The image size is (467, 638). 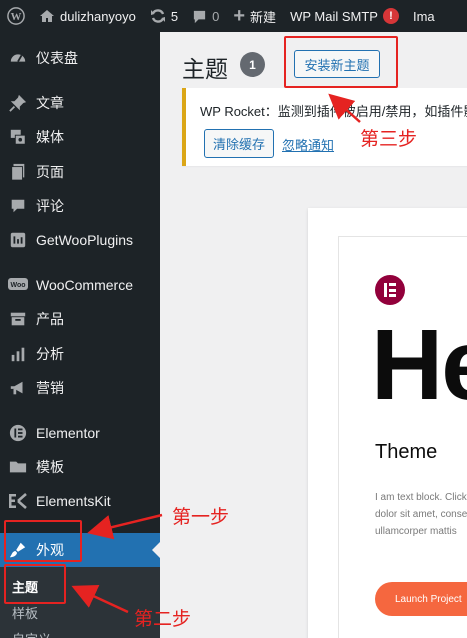 I want to click on step3-arrow, so click(x=344, y=108).